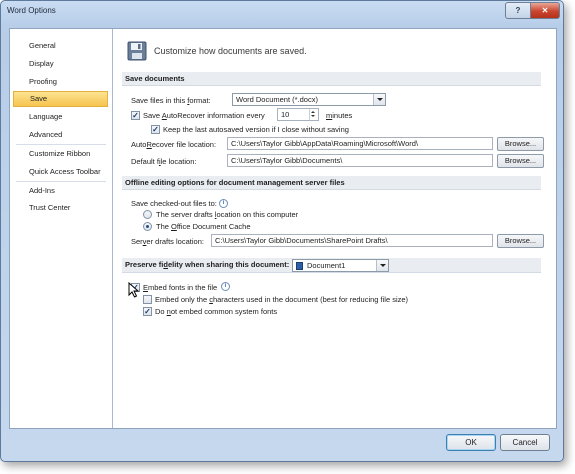 The width and height of the screenshot is (575, 474). What do you see at coordinates (331, 79) in the screenshot?
I see `section-save-documents: Save documents` at bounding box center [331, 79].